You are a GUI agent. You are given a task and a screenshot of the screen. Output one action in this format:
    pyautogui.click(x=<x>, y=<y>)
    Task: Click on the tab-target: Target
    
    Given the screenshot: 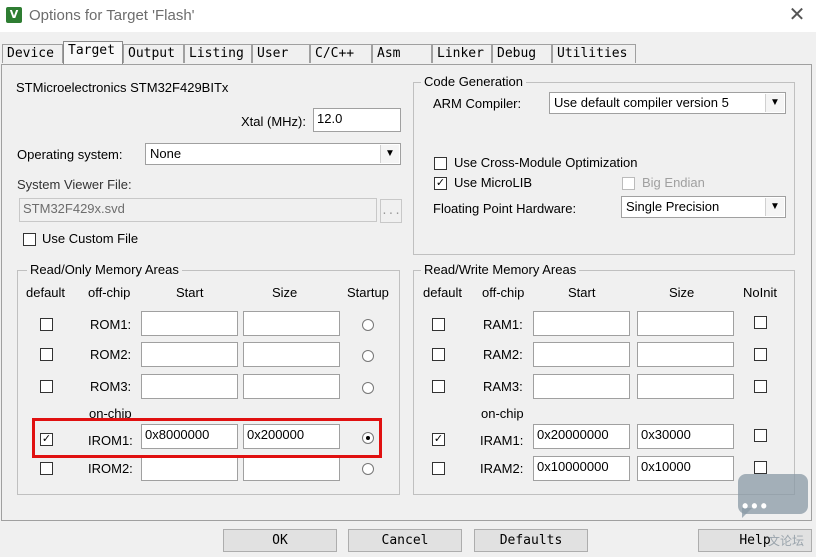 What is the action you would take?
    pyautogui.click(x=93, y=52)
    